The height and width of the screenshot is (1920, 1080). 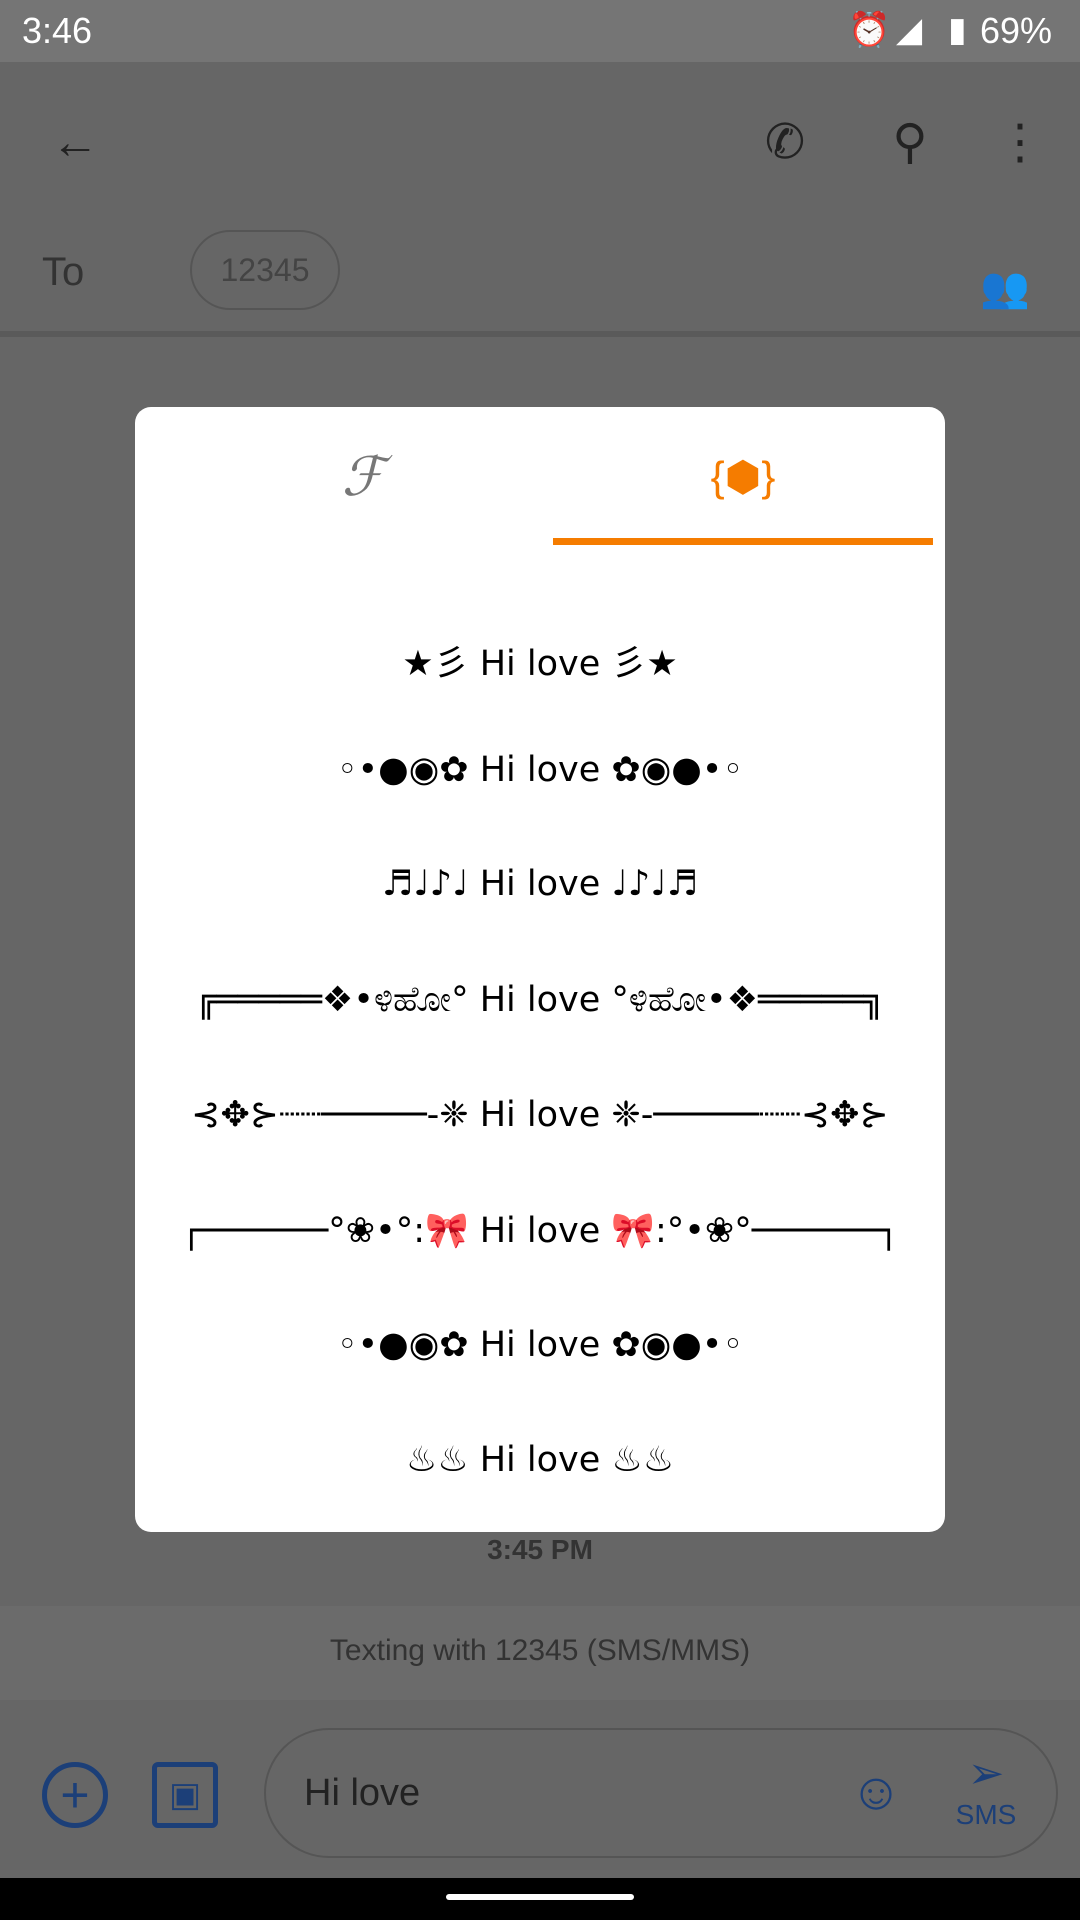 What do you see at coordinates (363, 476) in the screenshot?
I see `tab-fonts: ℱ` at bounding box center [363, 476].